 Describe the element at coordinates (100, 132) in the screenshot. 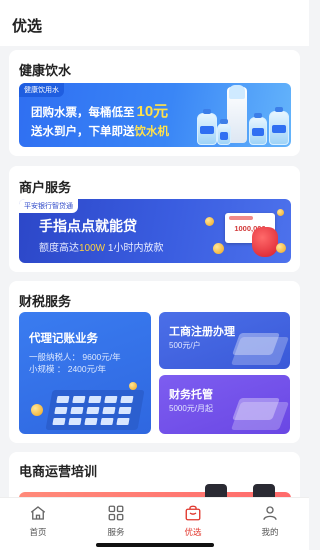

I see `water-banner-line2: 送水到户，下单即送饮水机` at that location.